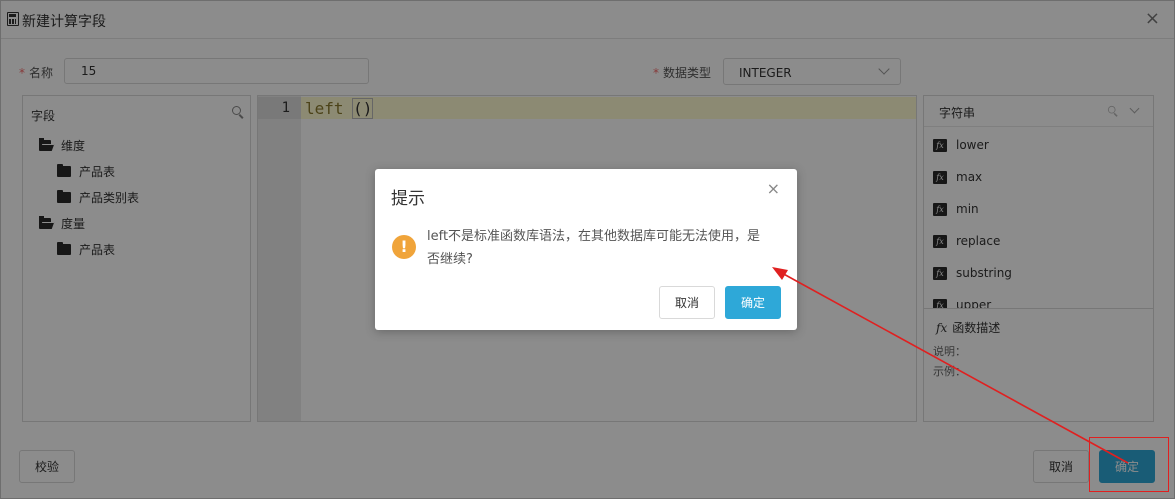 Image resolution: width=1175 pixels, height=499 pixels. I want to click on close-icon: ×, so click(773, 188).